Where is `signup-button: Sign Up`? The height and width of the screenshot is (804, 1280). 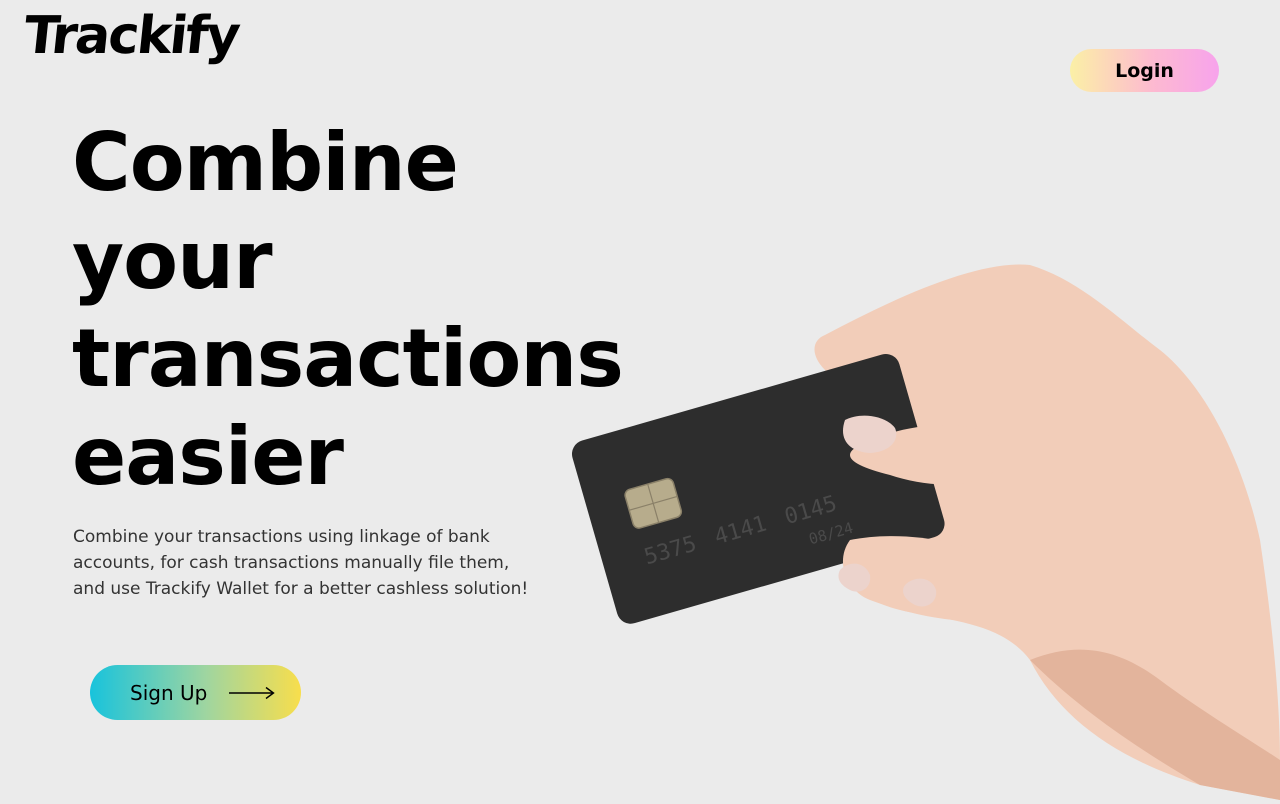
signup-button: Sign Up is located at coordinates (195, 692).